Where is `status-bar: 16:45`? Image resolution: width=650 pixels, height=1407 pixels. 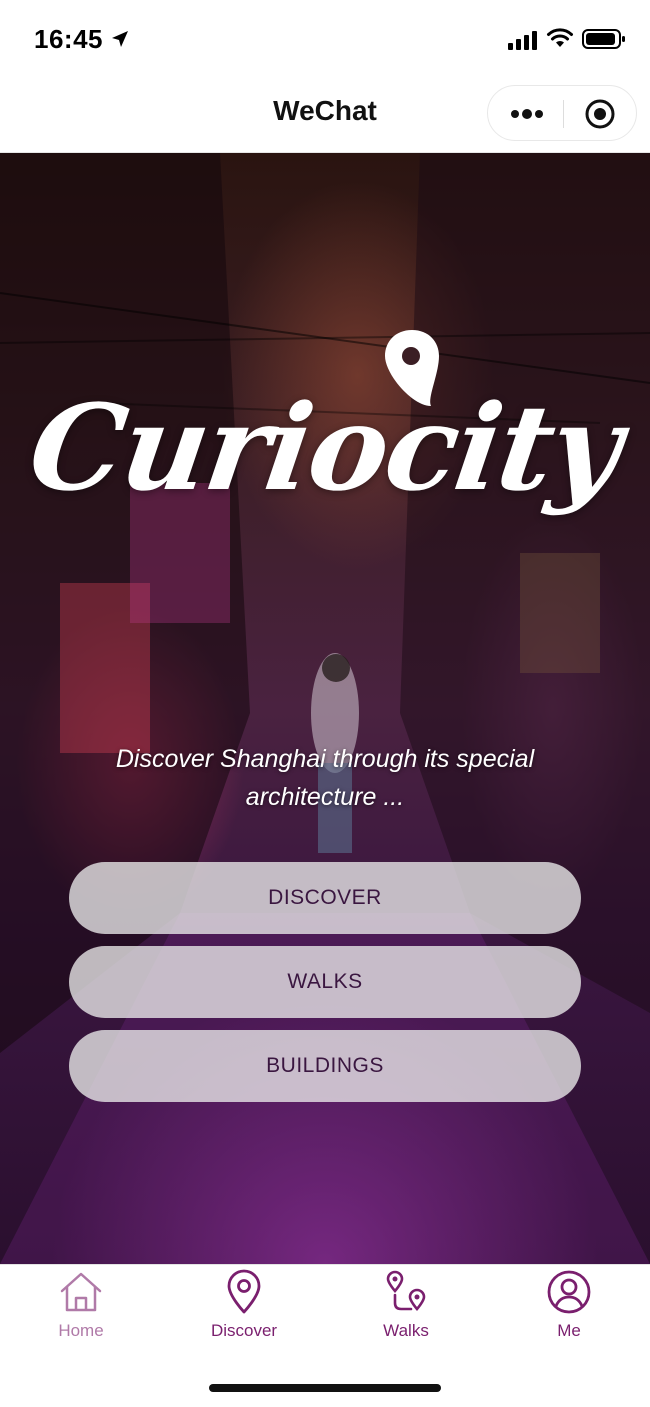
status-bar: 16:45 is located at coordinates (325, 40).